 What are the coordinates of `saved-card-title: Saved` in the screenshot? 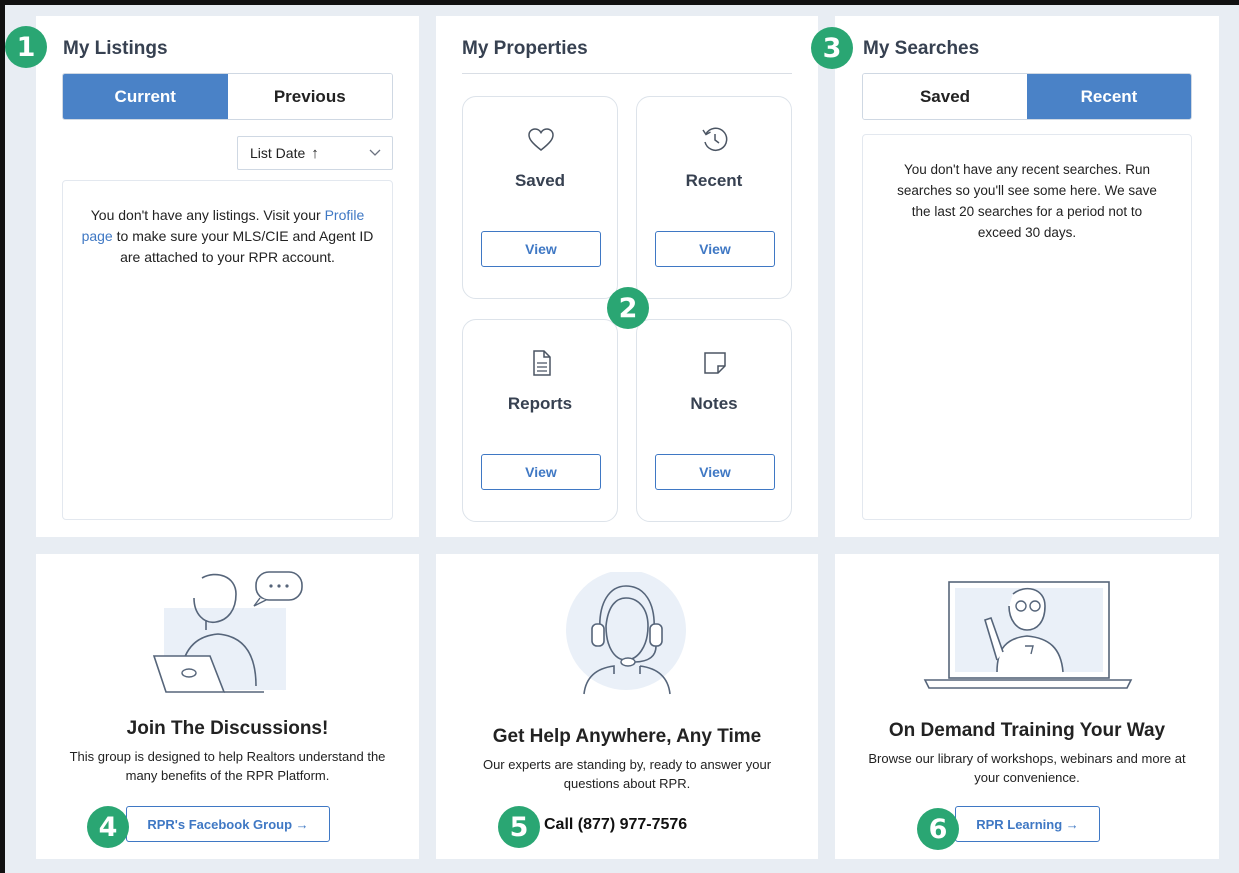 It's located at (540, 180).